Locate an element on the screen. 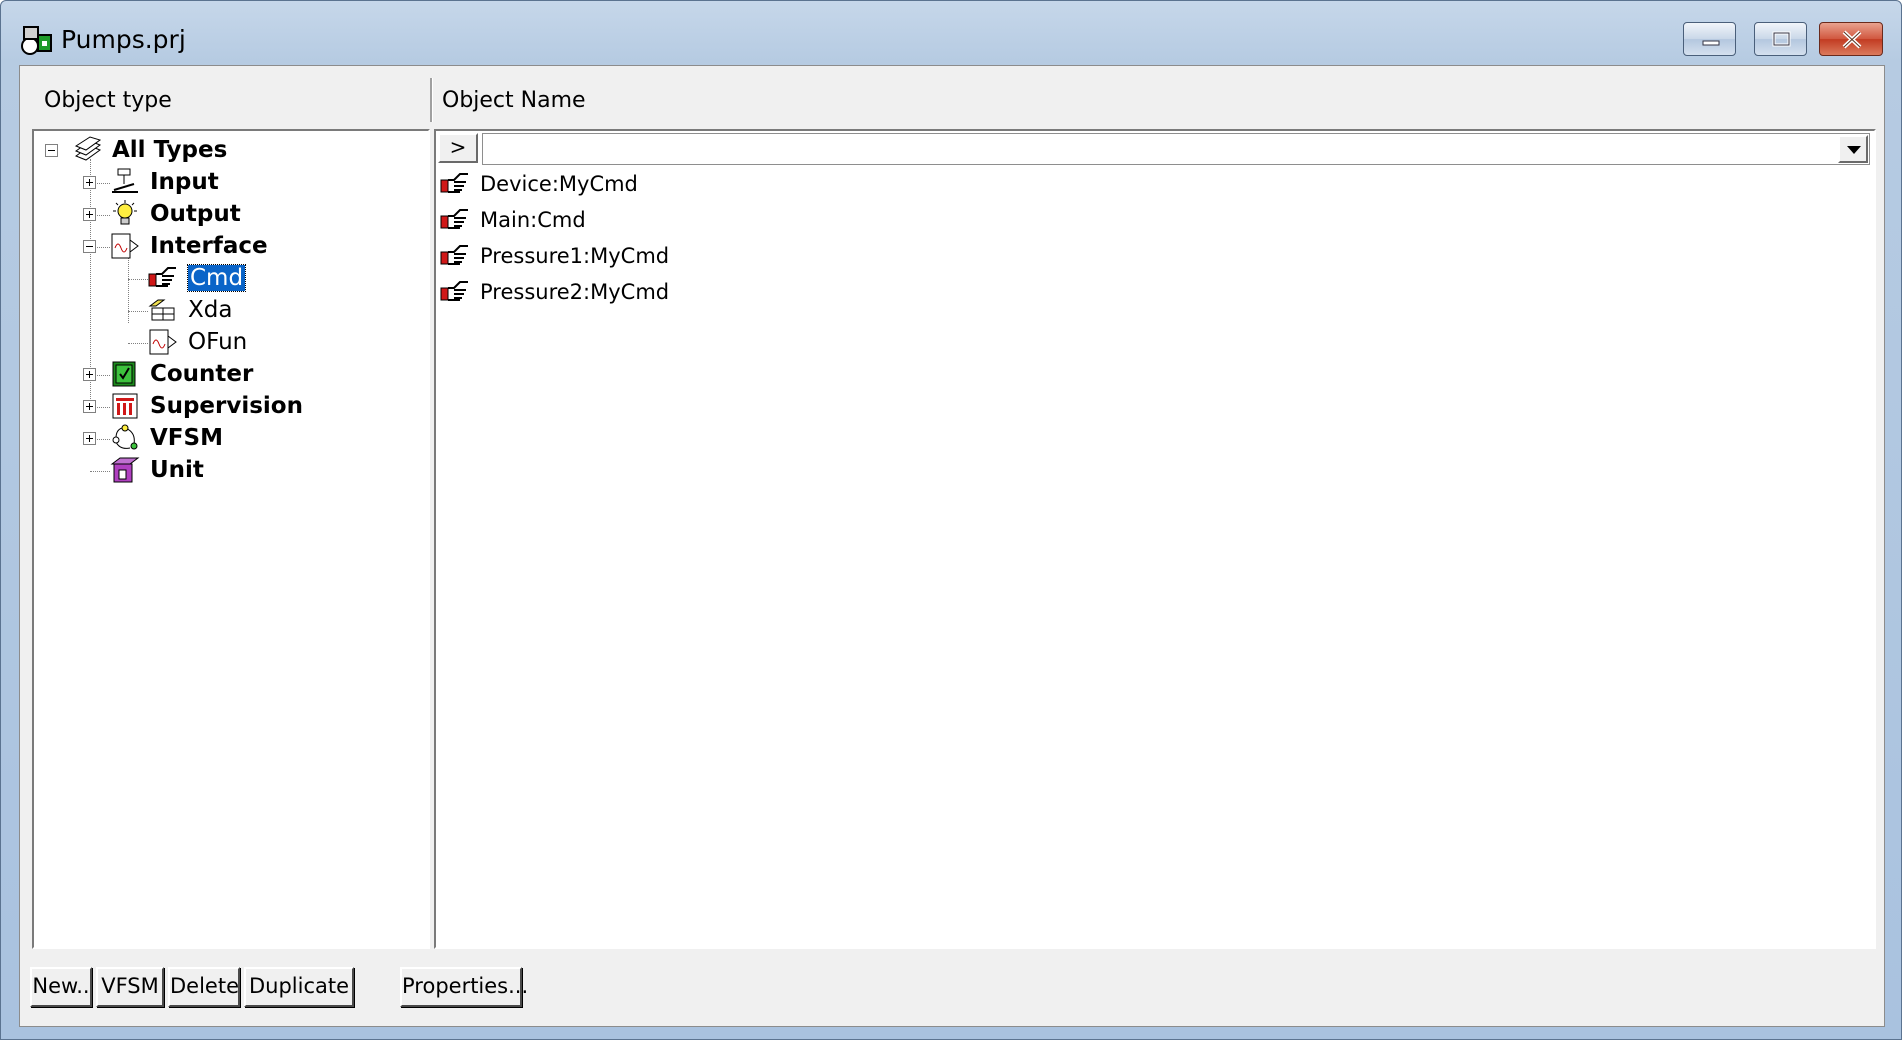  object-name-input is located at coordinates (1157, 149).